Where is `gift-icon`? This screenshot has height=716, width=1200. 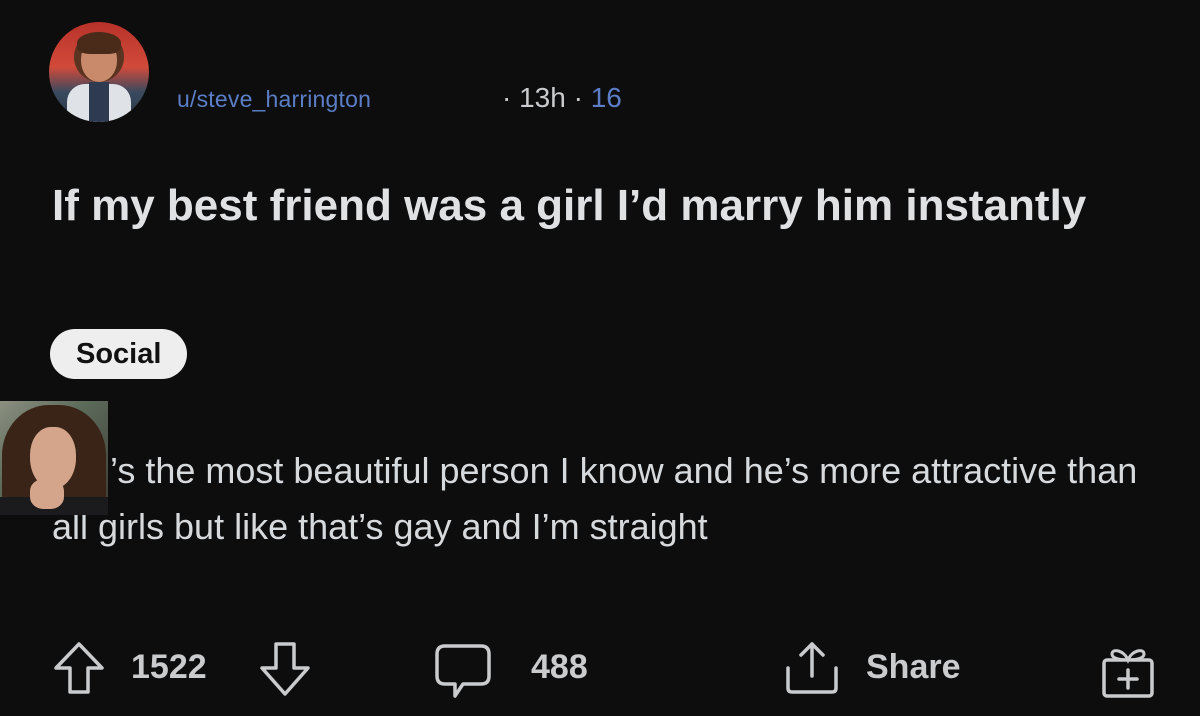 gift-icon is located at coordinates (1128, 673).